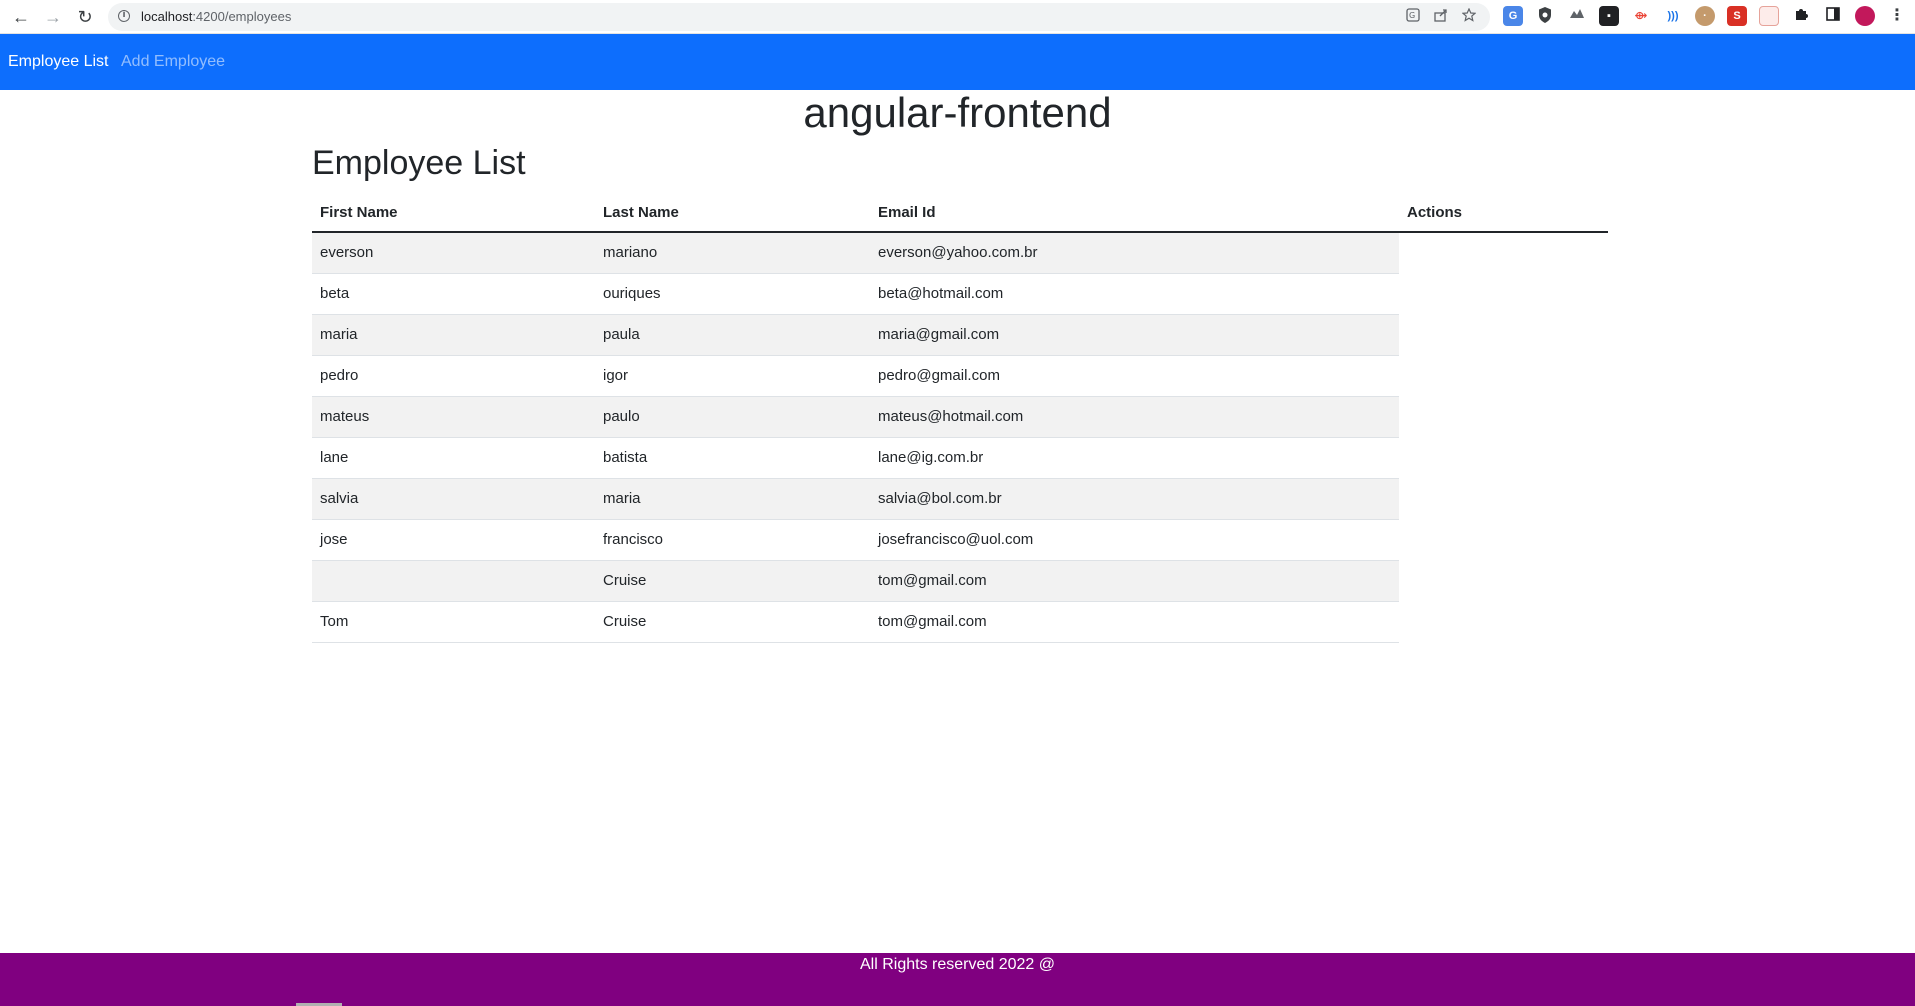 This screenshot has height=1006, width=1915. I want to click on footer: All Rights reserved 2022 @, so click(957, 979).